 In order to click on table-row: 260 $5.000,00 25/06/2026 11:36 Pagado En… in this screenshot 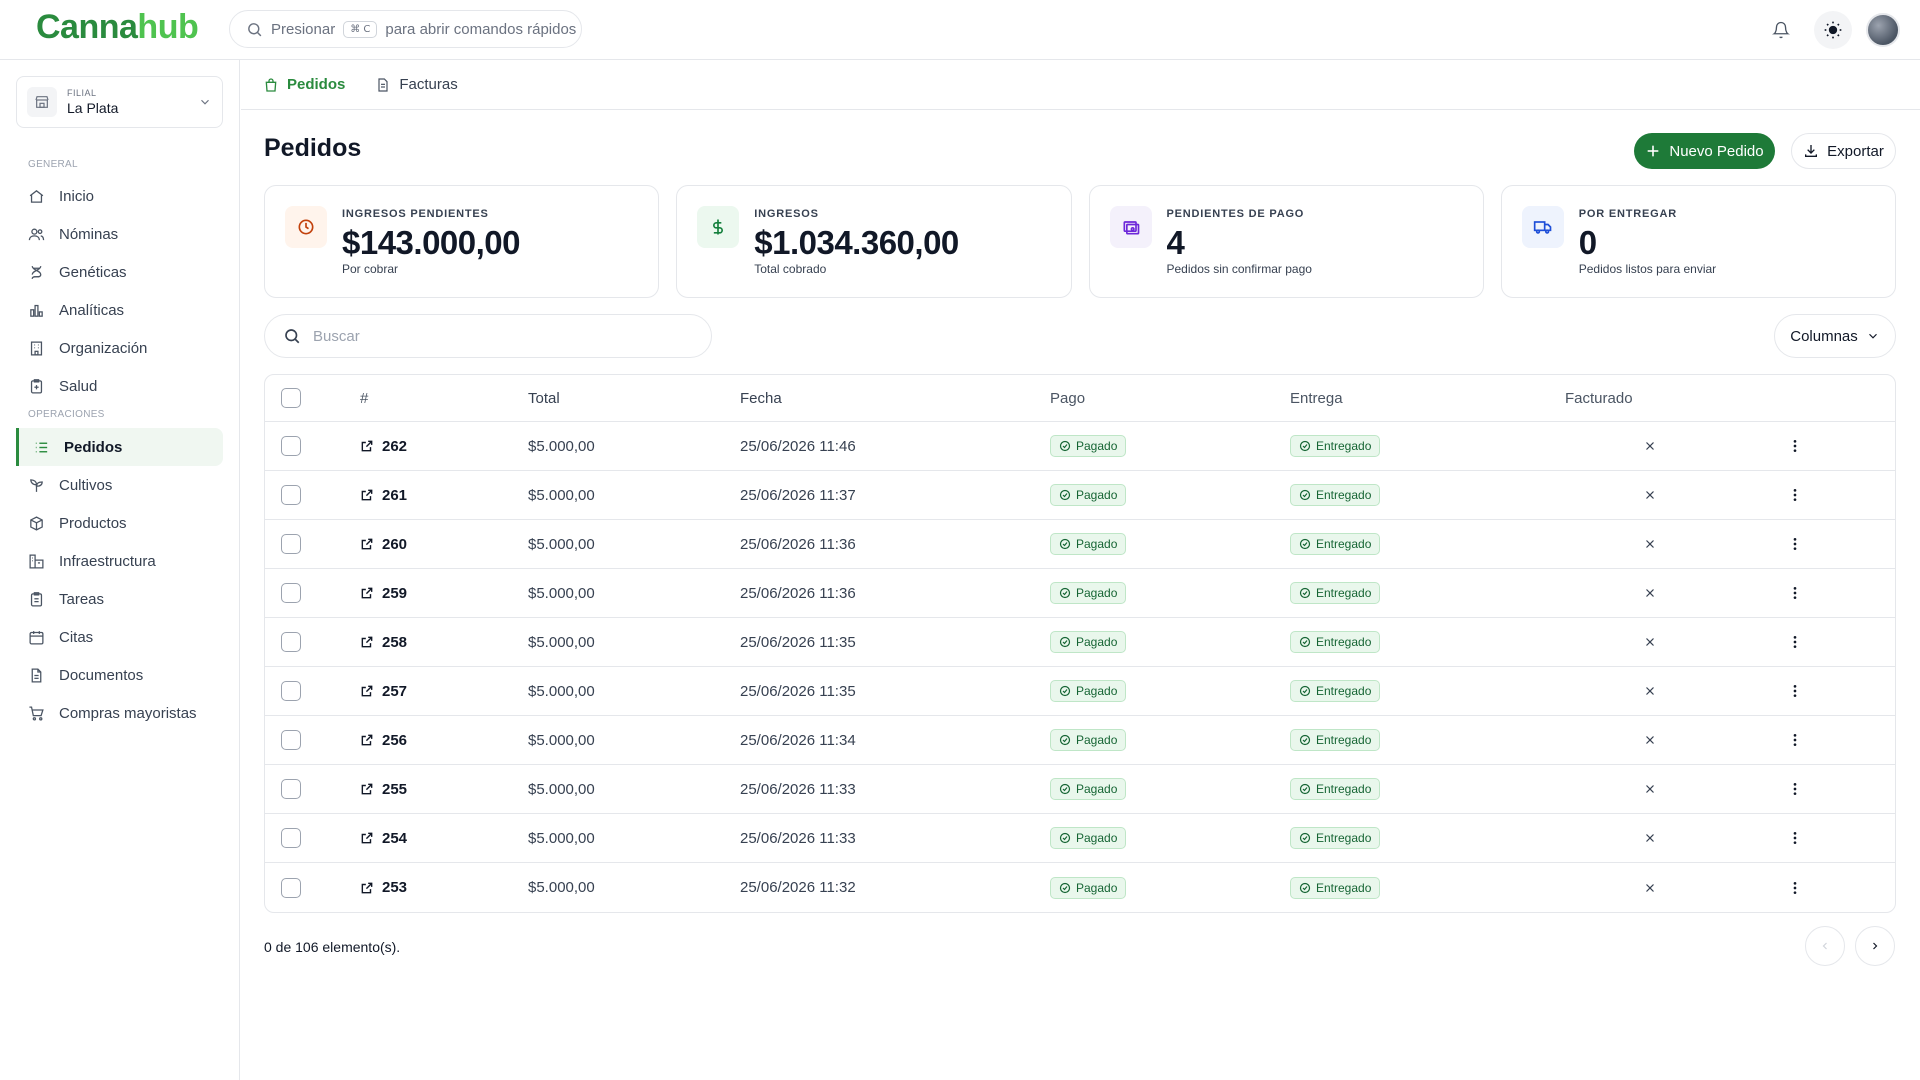, I will do `click(1080, 544)`.